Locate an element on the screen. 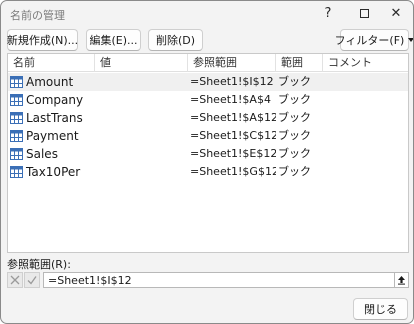 This screenshot has height=324, width=414. name-text: Amount is located at coordinates (50, 82).